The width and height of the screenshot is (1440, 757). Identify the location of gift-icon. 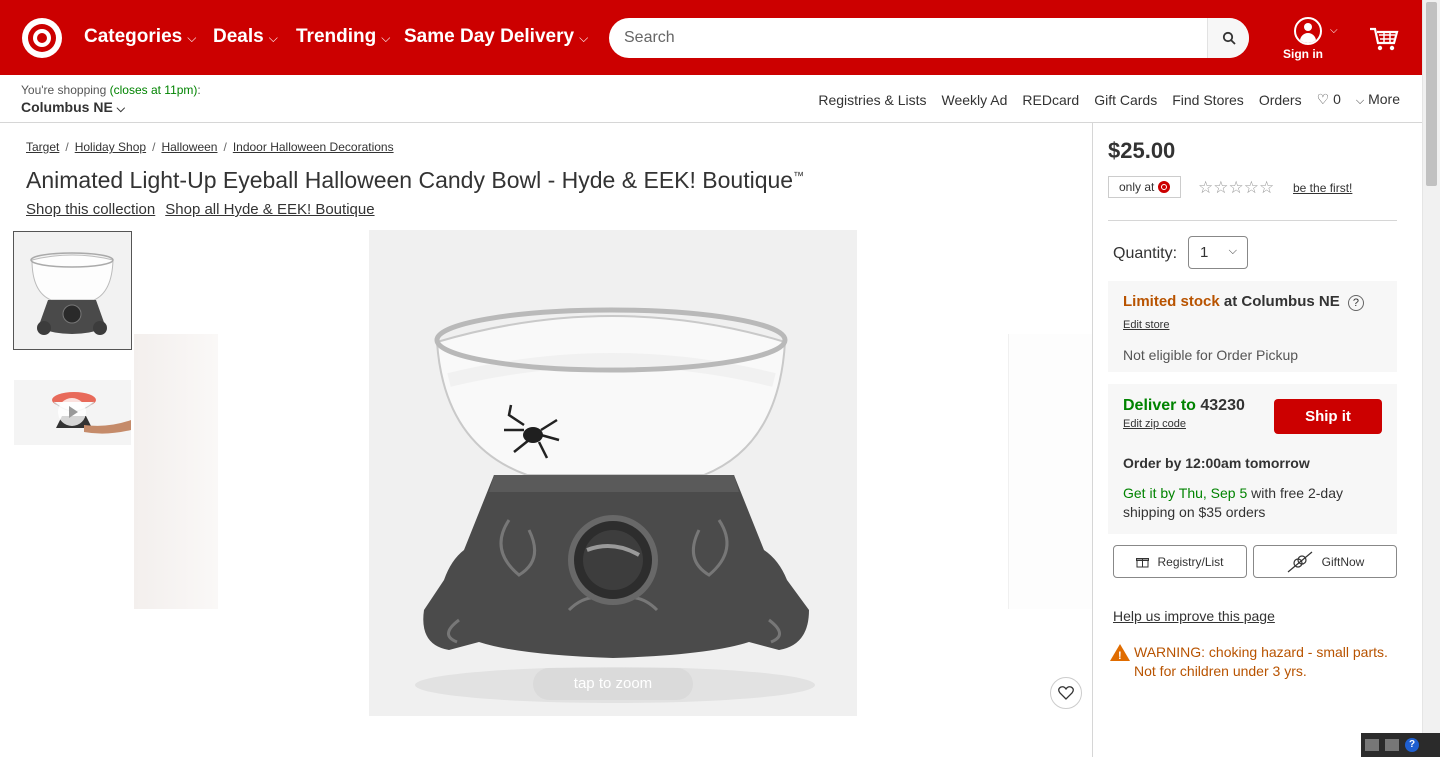
(1143, 562).